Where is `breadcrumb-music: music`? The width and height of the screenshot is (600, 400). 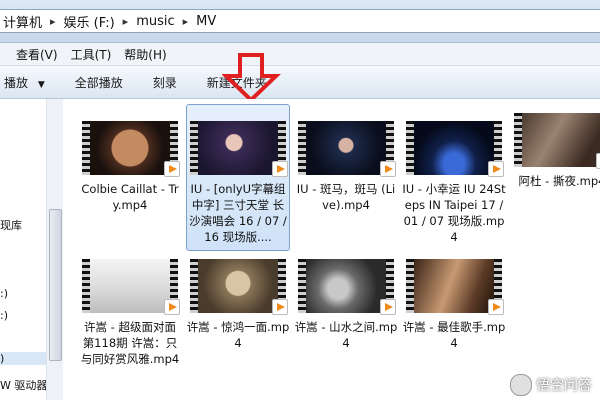
breadcrumb-music: music is located at coordinates (155, 21).